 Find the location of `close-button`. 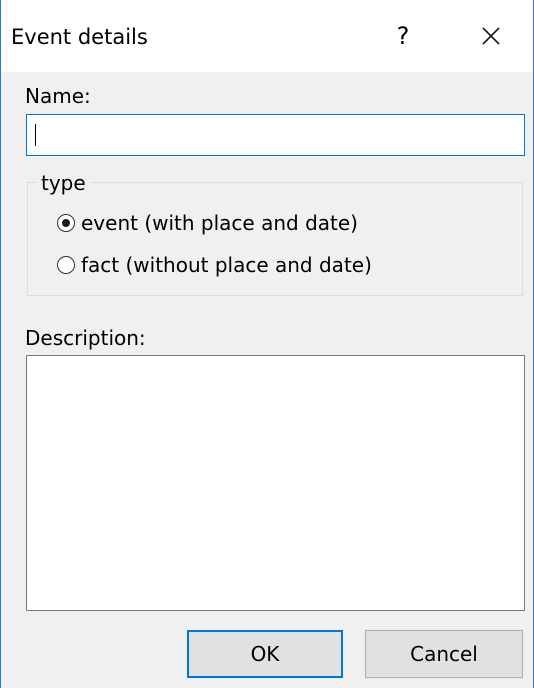

close-button is located at coordinates (491, 36).